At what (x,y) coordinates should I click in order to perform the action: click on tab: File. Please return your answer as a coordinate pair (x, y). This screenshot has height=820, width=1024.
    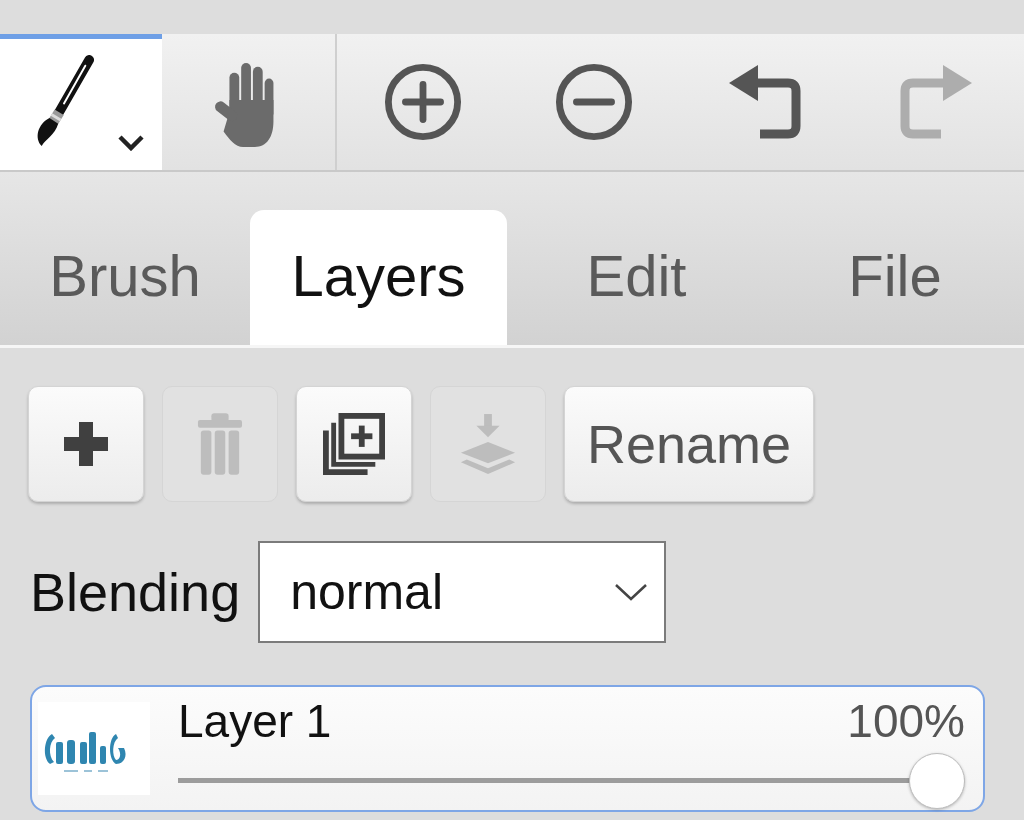
    Looking at the image, I should click on (895, 277).